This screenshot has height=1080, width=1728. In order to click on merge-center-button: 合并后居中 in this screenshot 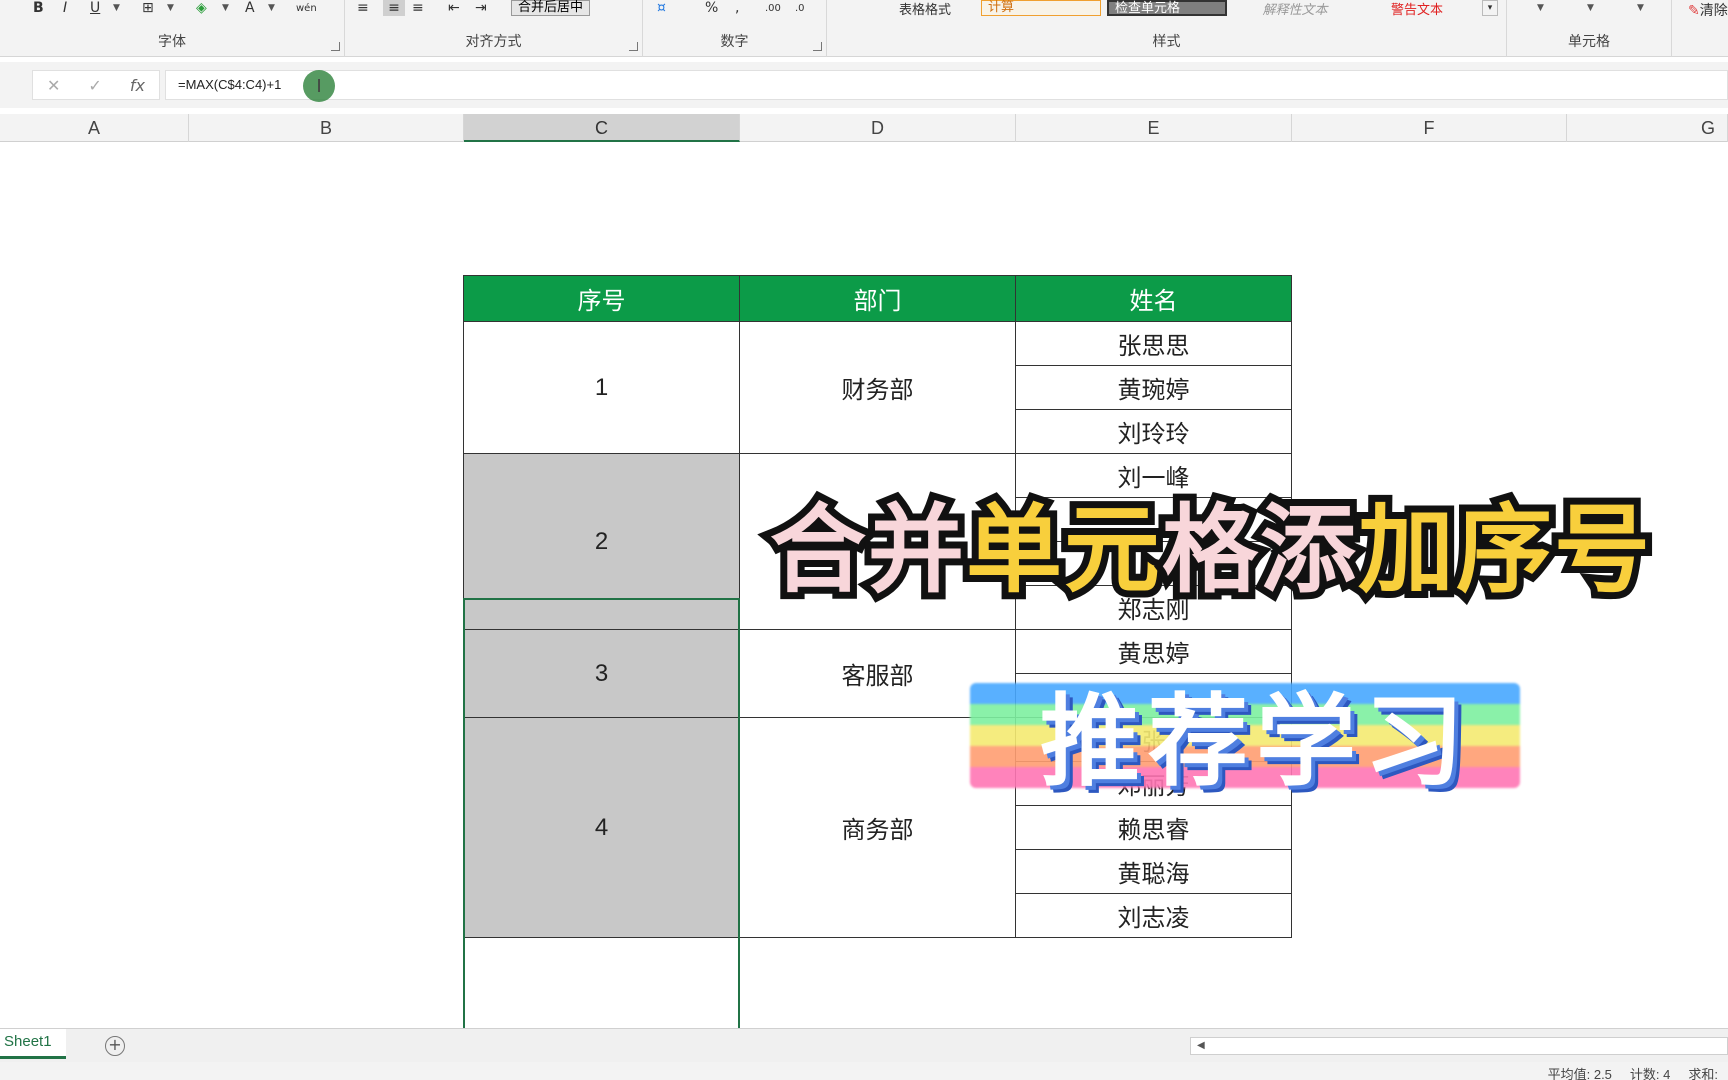, I will do `click(551, 8)`.